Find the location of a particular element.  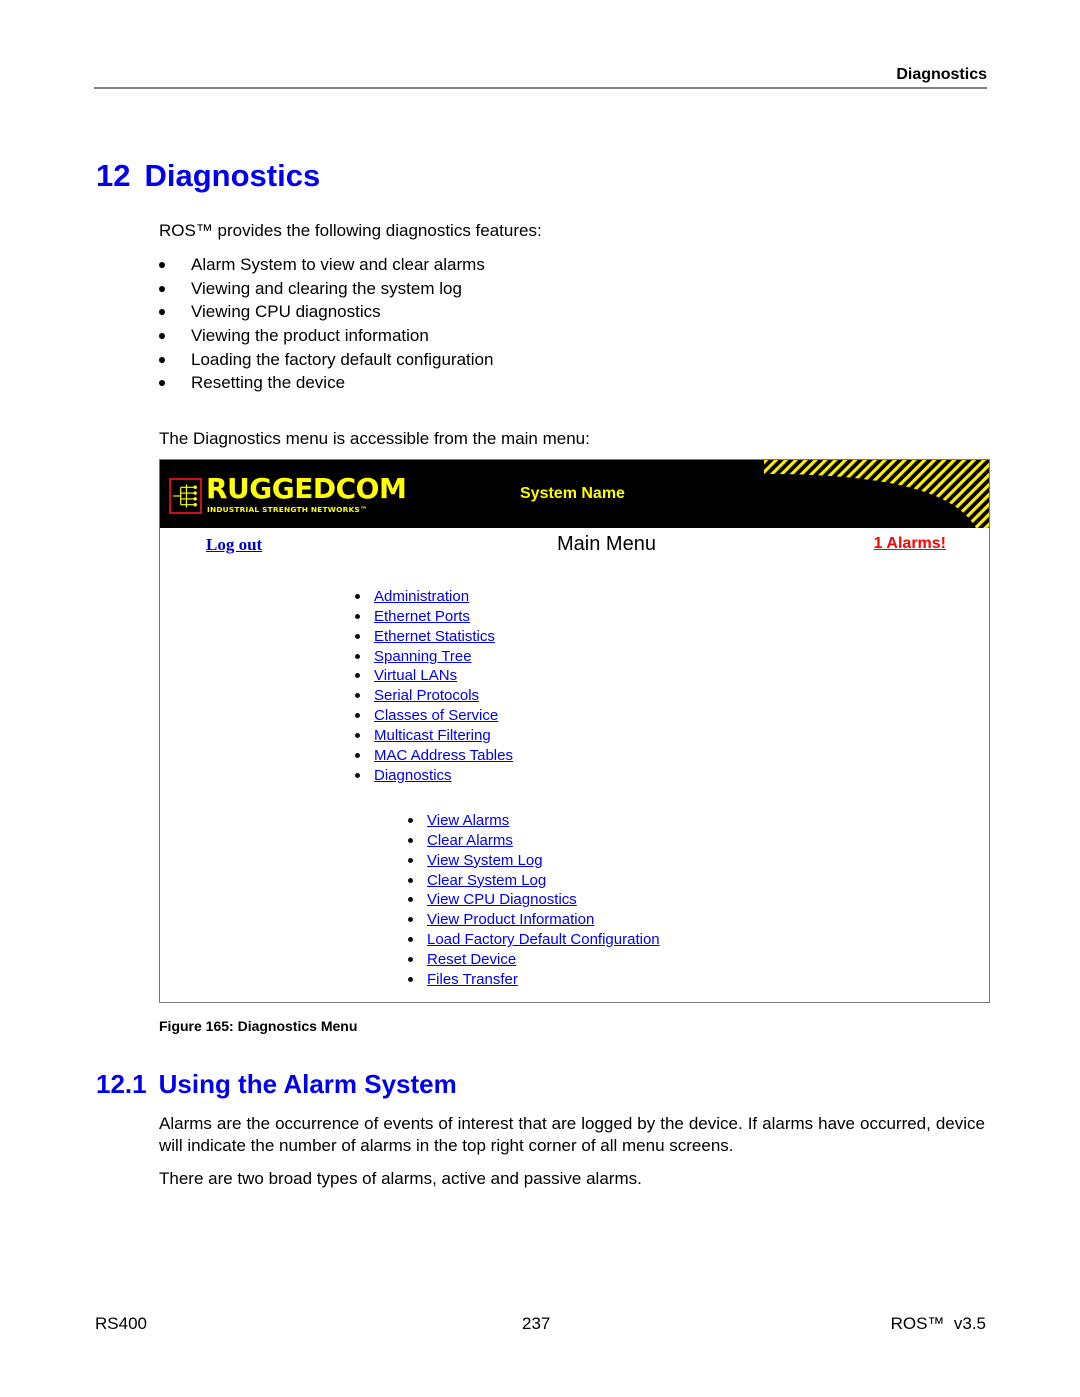

footer-version: ROS™ v3.5 is located at coordinates (938, 1323).